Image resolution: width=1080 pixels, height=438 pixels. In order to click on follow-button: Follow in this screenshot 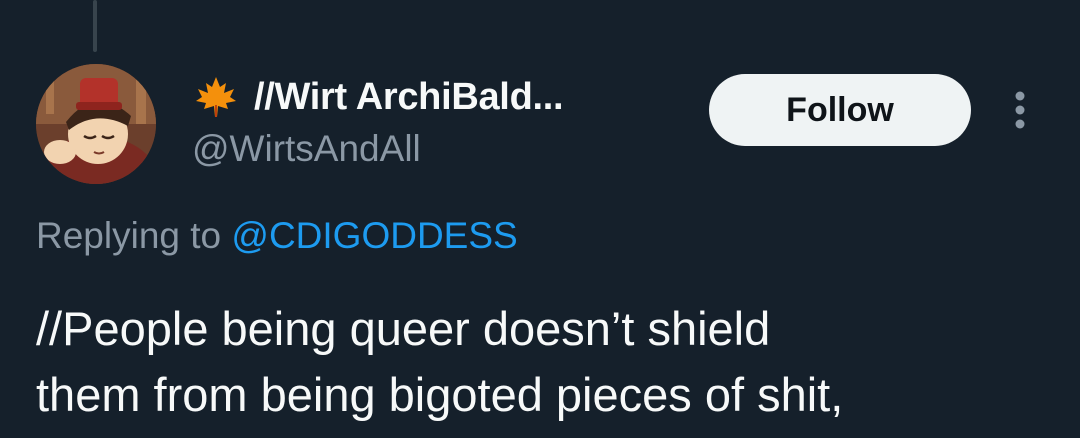, I will do `click(840, 110)`.